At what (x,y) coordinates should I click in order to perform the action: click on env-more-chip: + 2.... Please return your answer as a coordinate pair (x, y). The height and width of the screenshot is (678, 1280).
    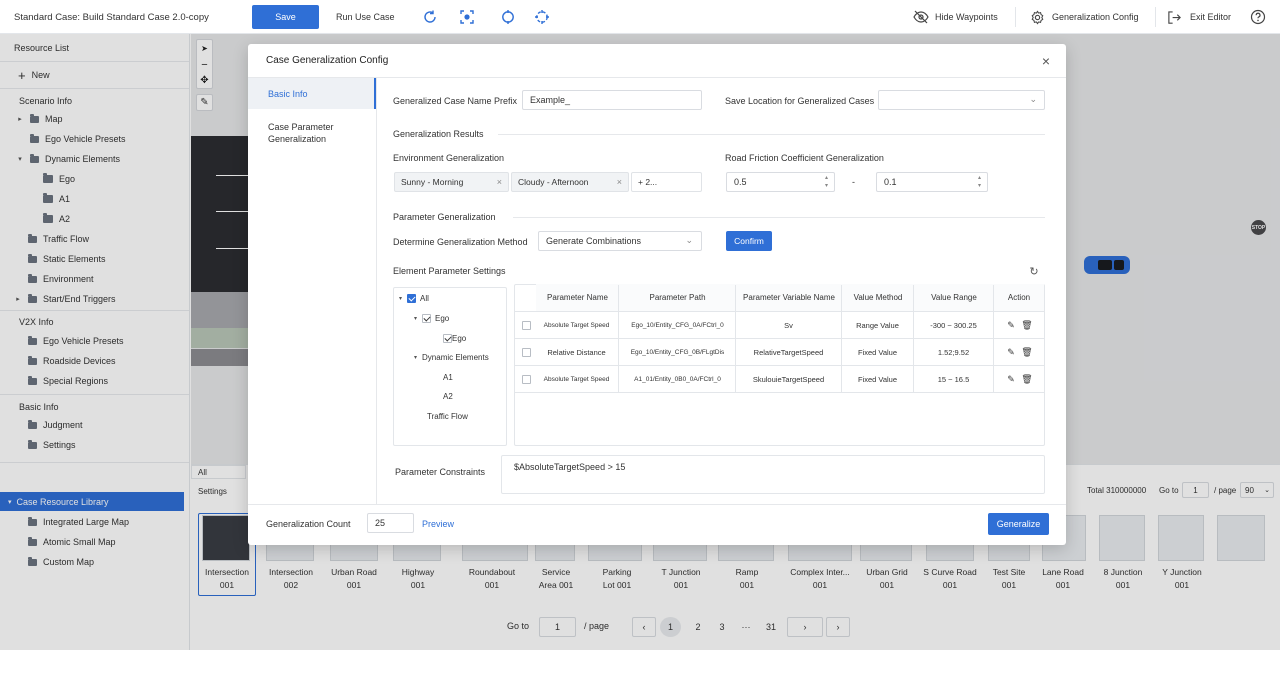
    Looking at the image, I should click on (666, 182).